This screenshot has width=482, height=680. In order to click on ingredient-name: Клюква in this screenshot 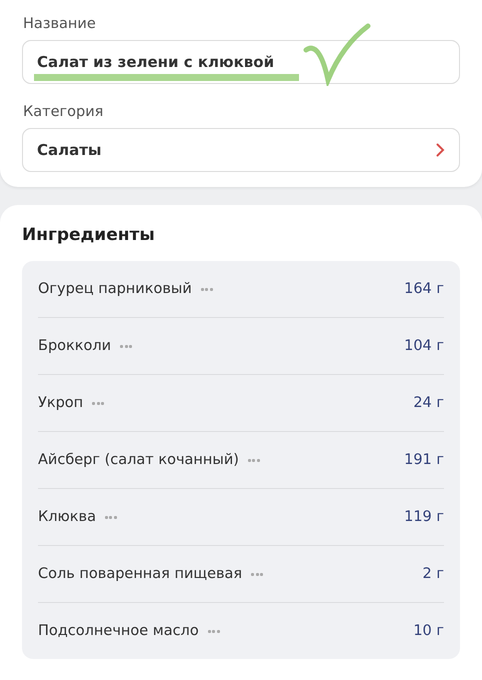, I will do `click(67, 517)`.